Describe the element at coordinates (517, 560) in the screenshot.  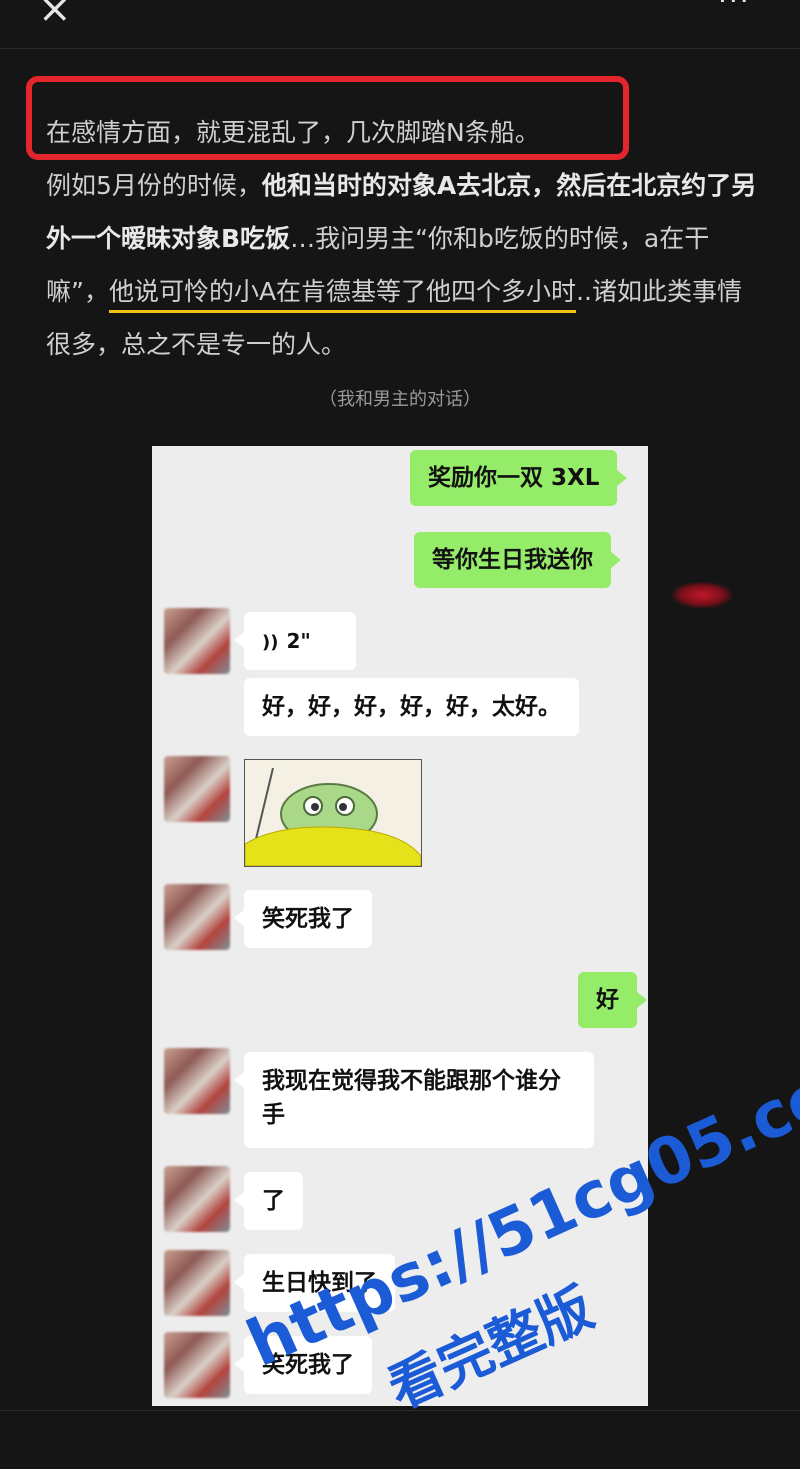
I see `chat-bubble-me: 等你生日我送你` at that location.